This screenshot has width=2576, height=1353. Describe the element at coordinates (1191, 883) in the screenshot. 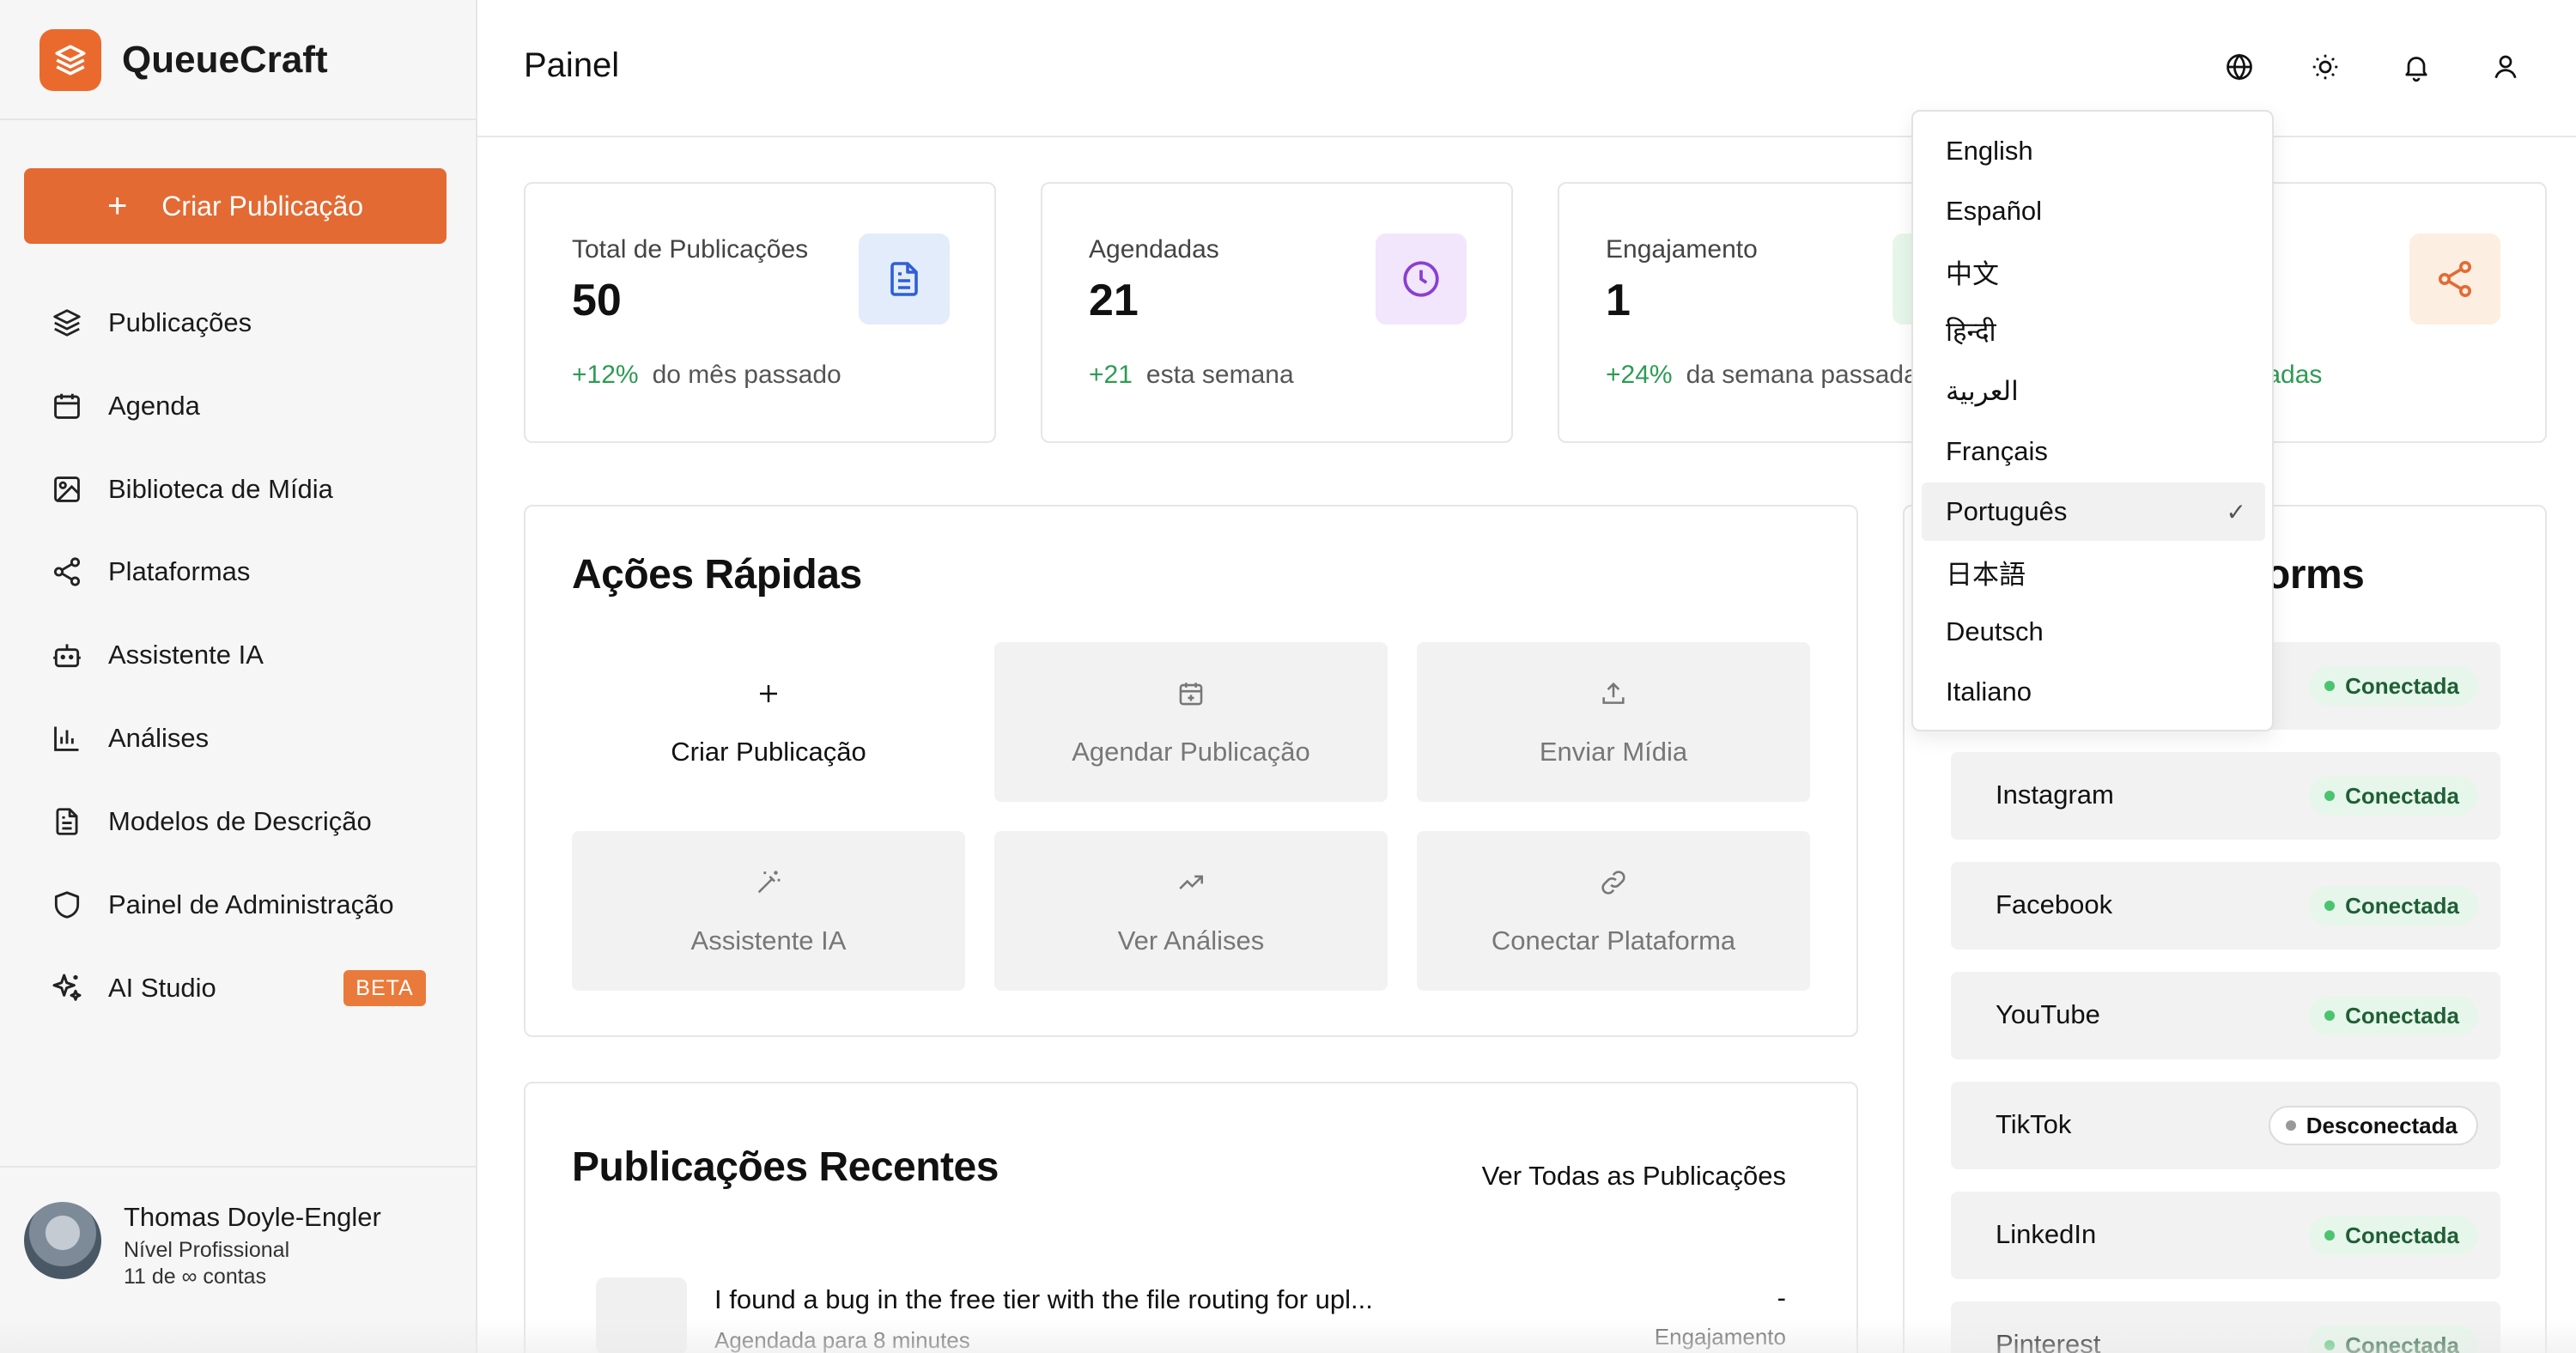

I see `trending-up-icon` at that location.